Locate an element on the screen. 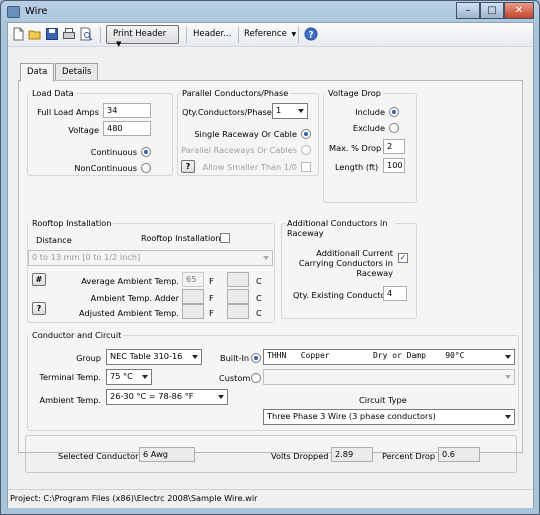 Image resolution: width=540 pixels, height=515 pixels. parallel-title: Parallel Conductors/Phase is located at coordinates (235, 93).